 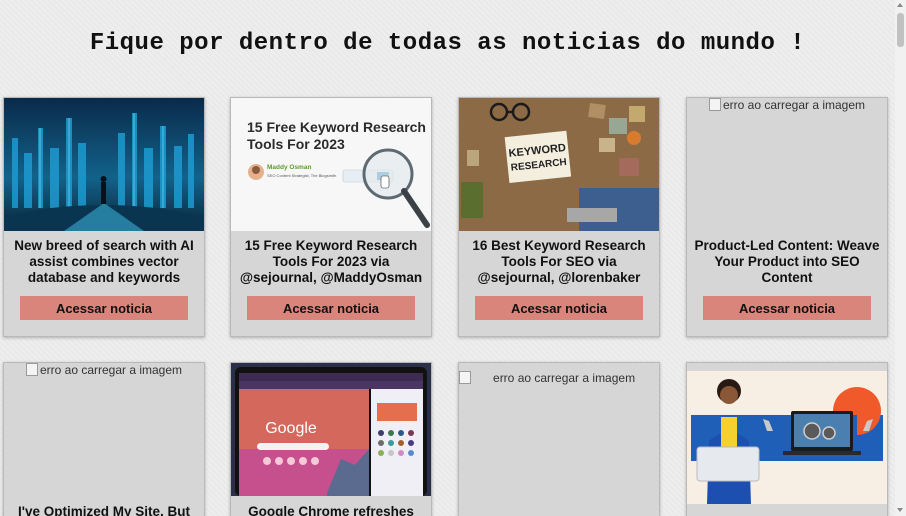 I want to click on keyword-research-desk-image: KEYWORD RESEARCH, so click(x=559, y=164).